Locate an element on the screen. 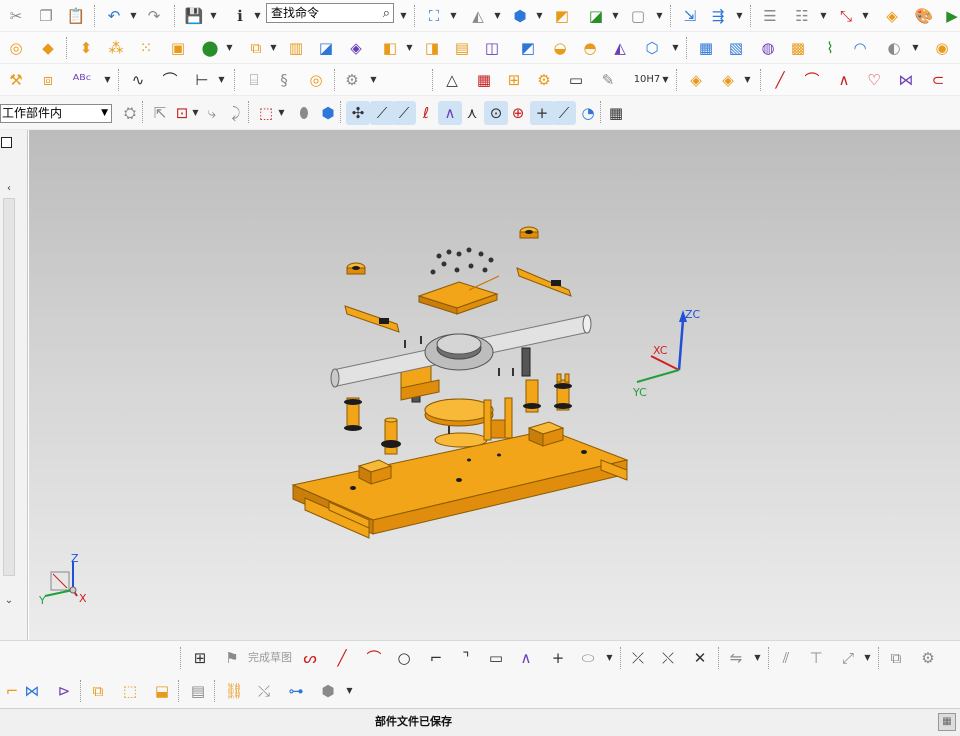  snap-view-dropdown: ▼ is located at coordinates (497, 16).